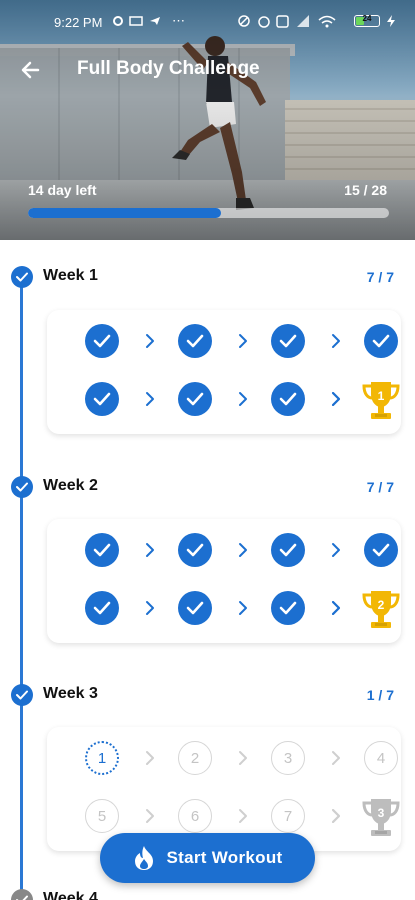  Describe the element at coordinates (232, 759) in the screenshot. I see `days-row: 1 2 3 4` at that location.